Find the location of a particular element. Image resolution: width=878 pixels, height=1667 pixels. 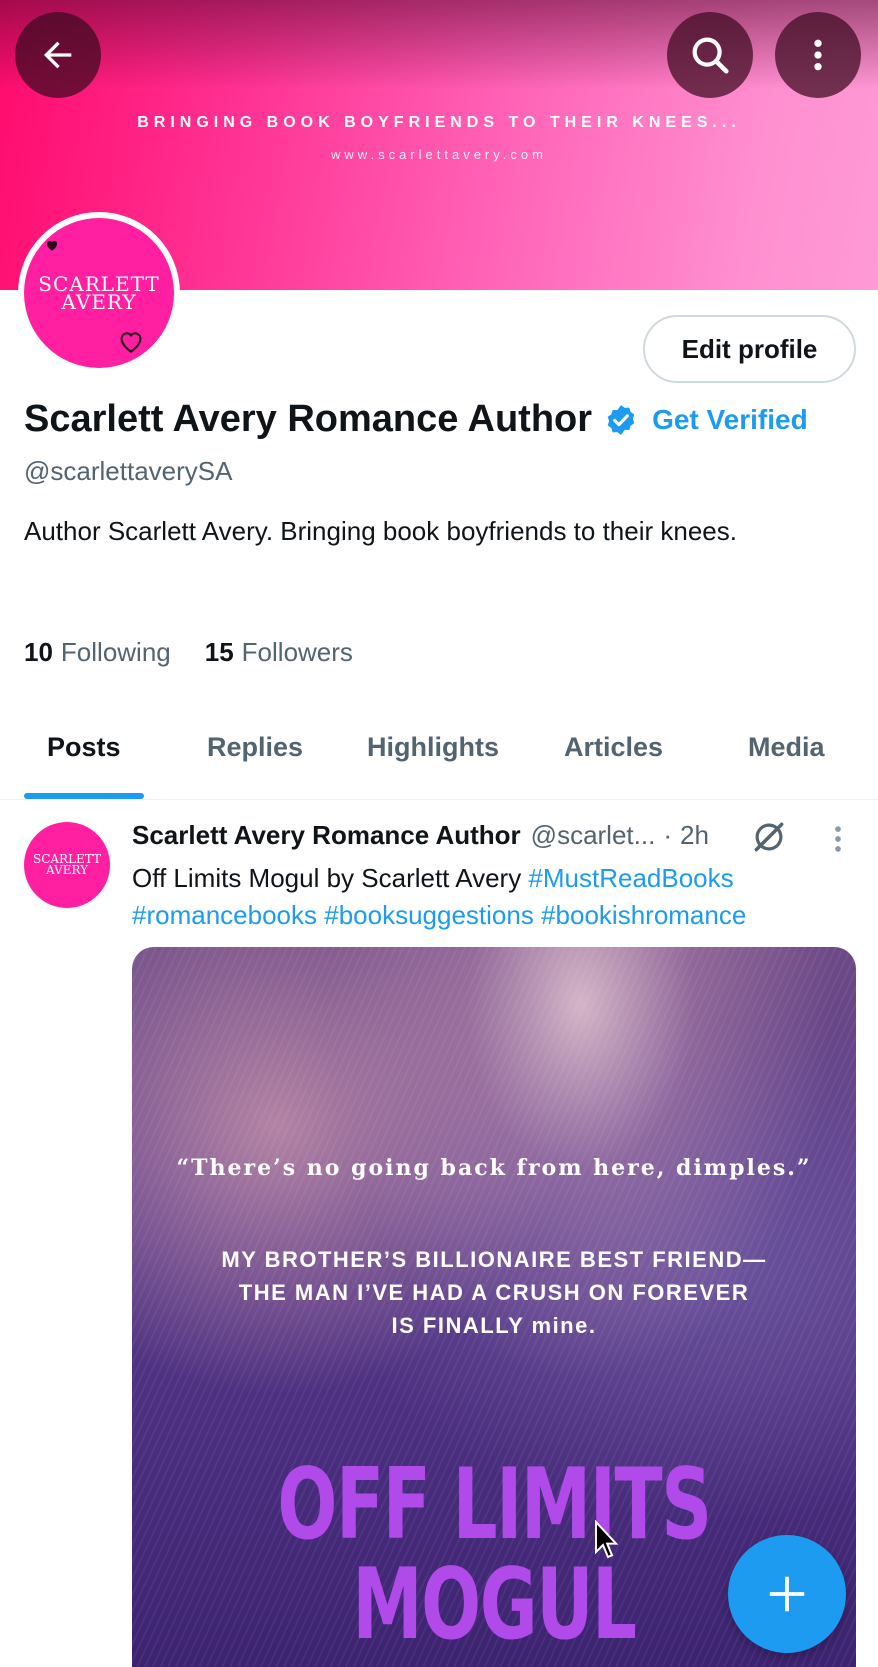

hashtag-link: #MustReadBooks is located at coordinates (630, 878).